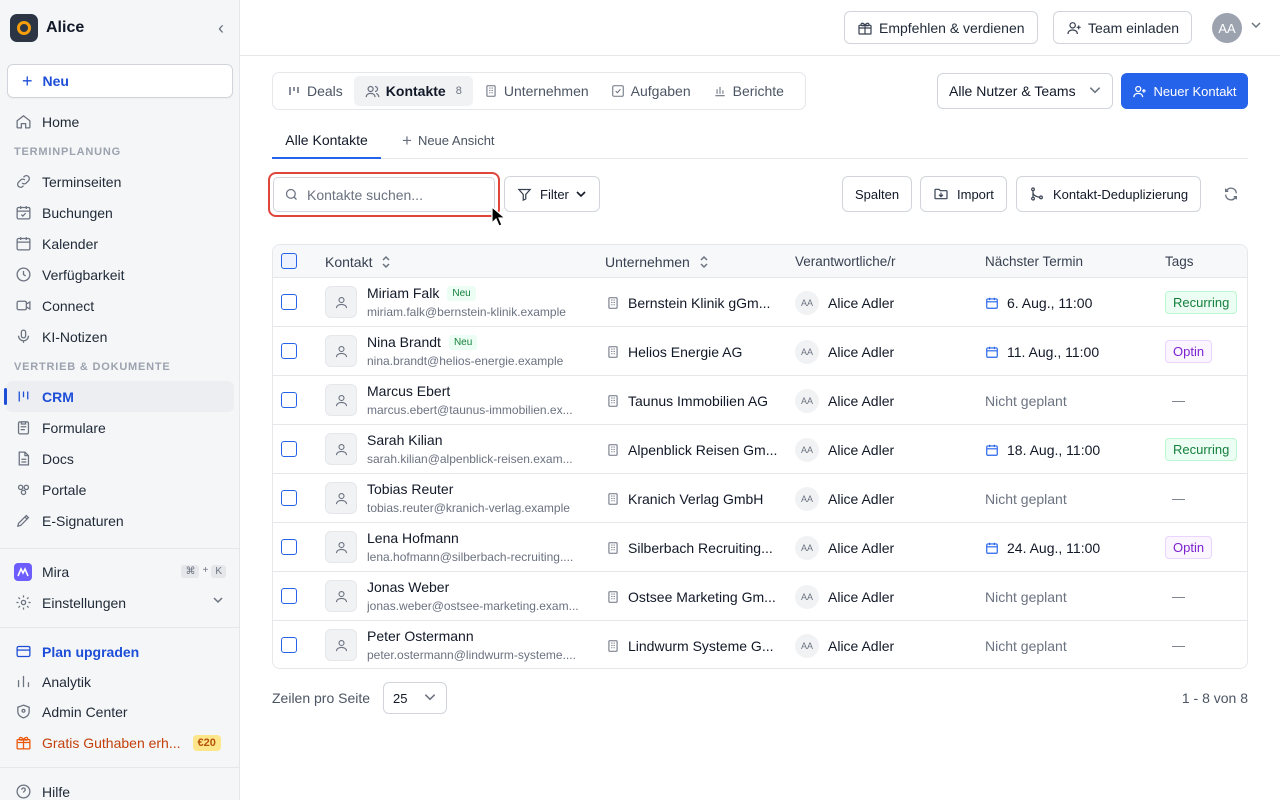 The image size is (1280, 800). I want to click on column-header-contact: Kontakt, so click(358, 261).